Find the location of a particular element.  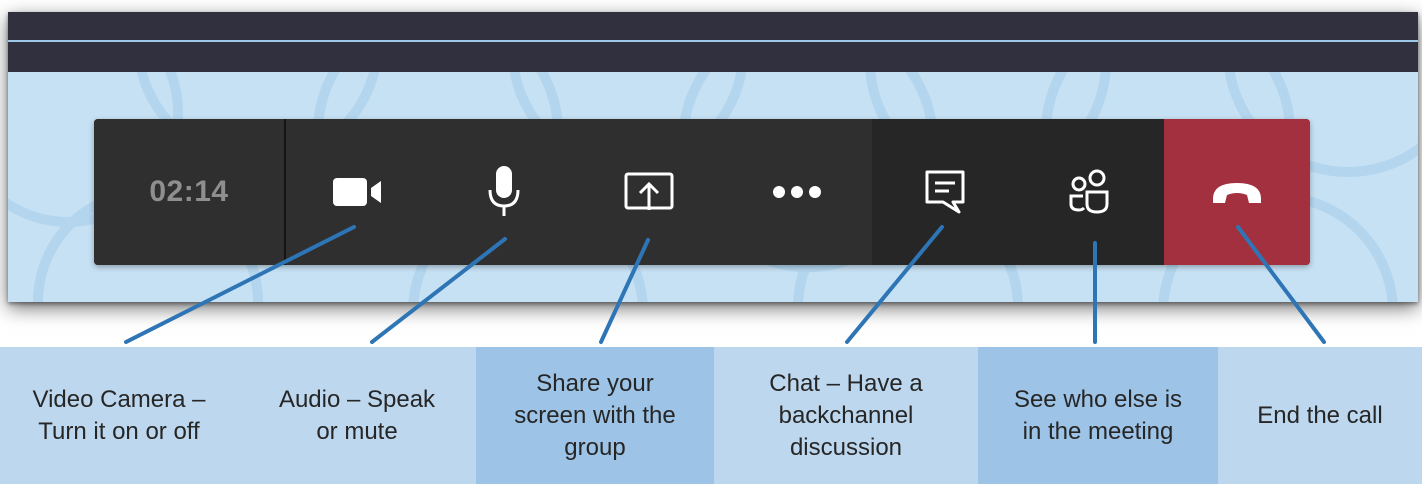

microphone-button is located at coordinates (503, 192).